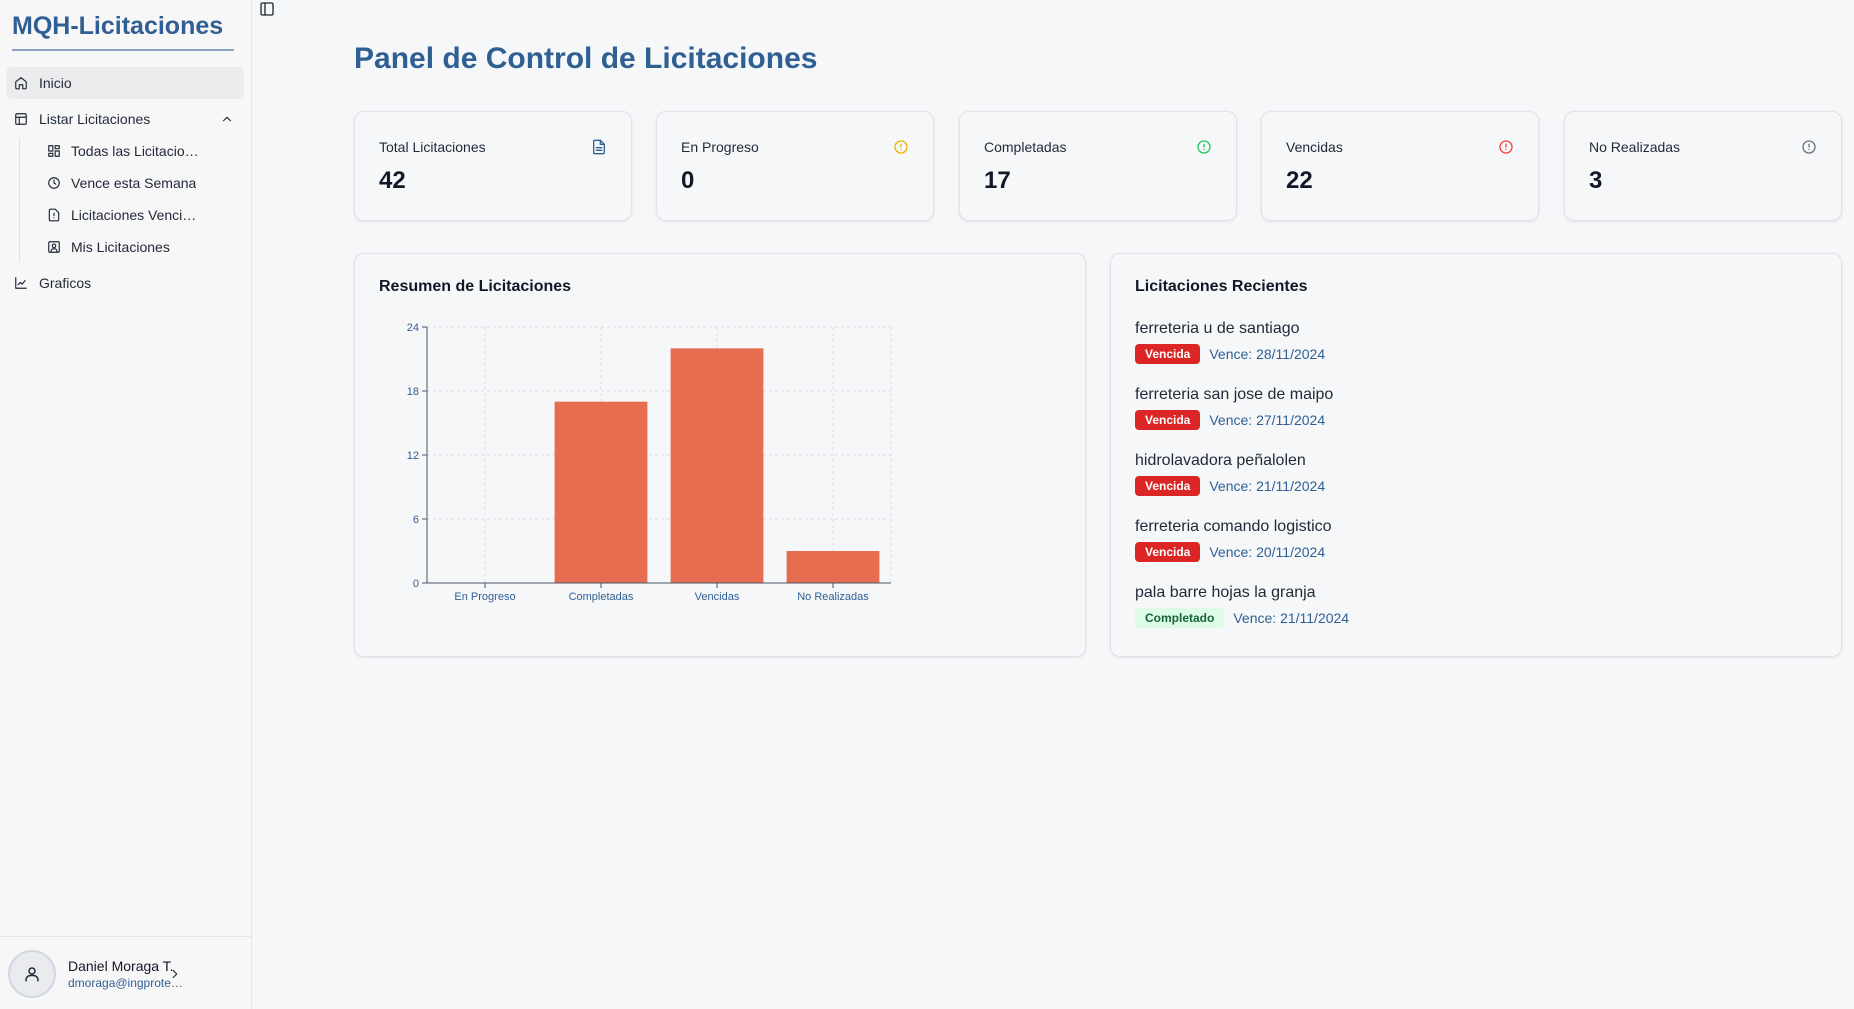  I want to click on stat-card-completadas: Completadas 17, so click(1098, 166).